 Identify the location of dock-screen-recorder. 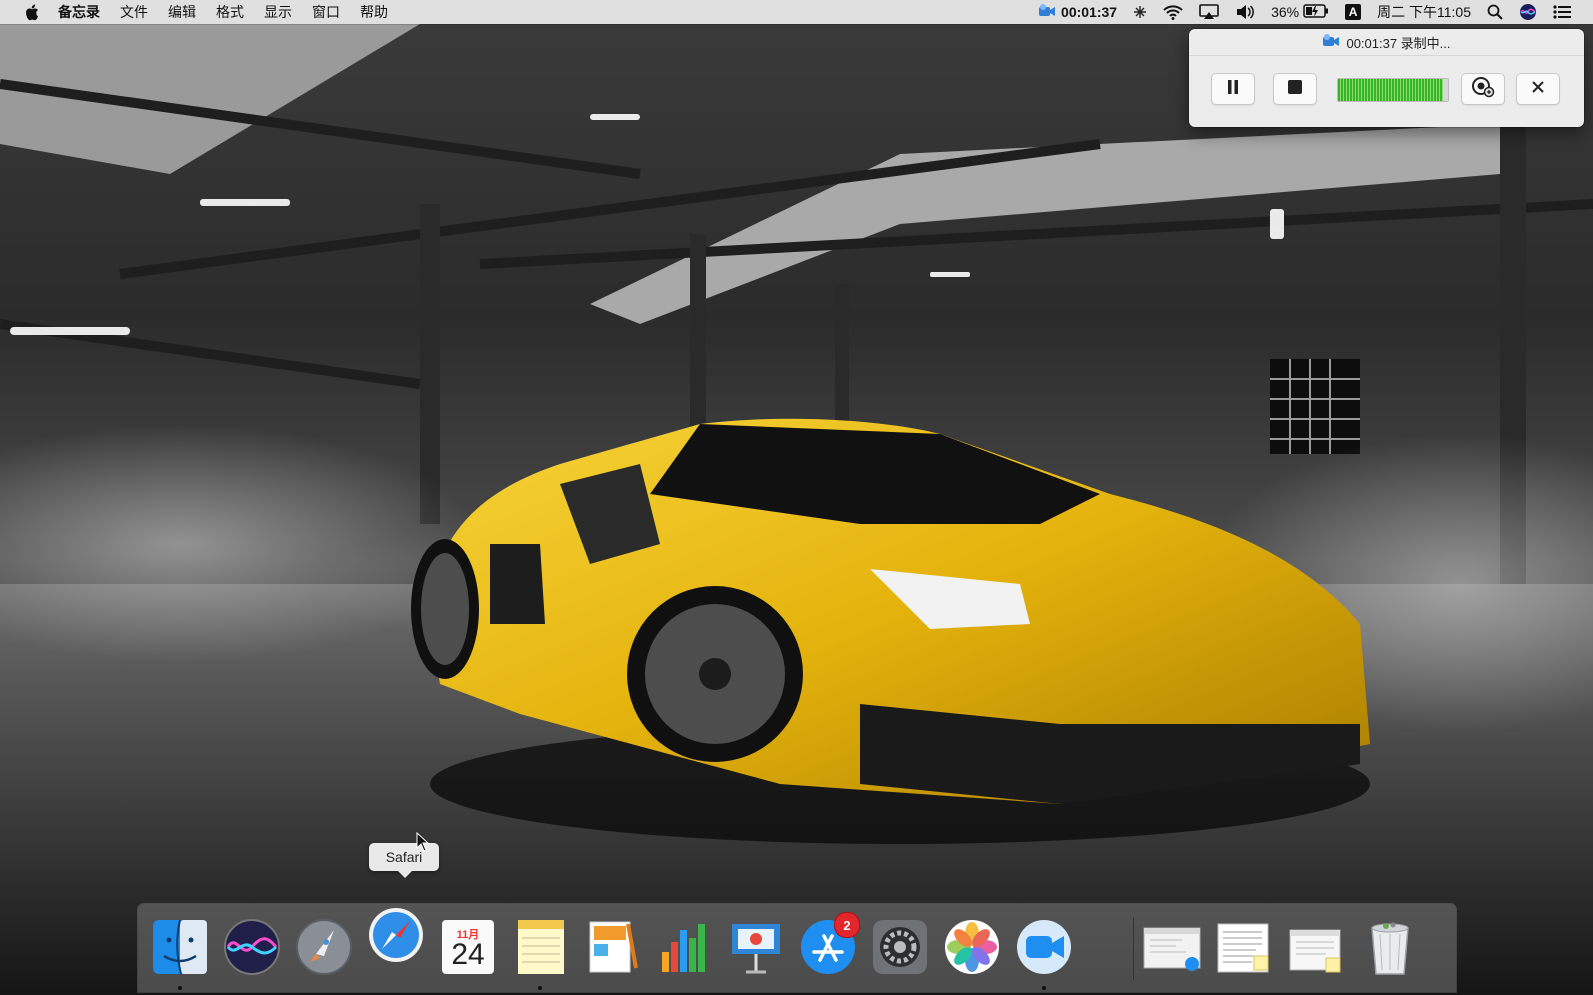
(1044, 953).